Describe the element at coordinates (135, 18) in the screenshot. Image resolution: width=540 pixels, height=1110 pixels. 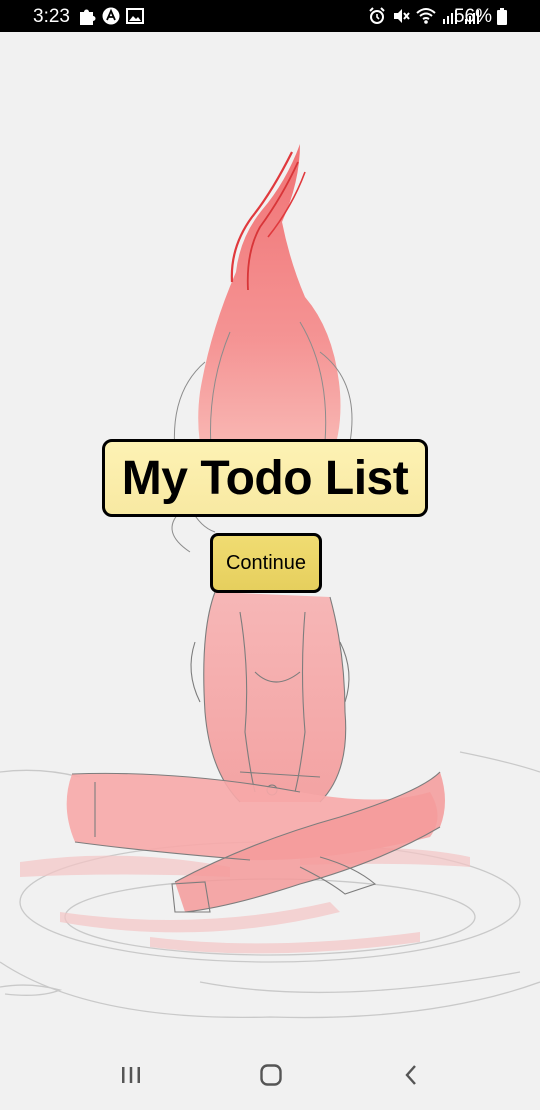
I see `image-icon` at that location.